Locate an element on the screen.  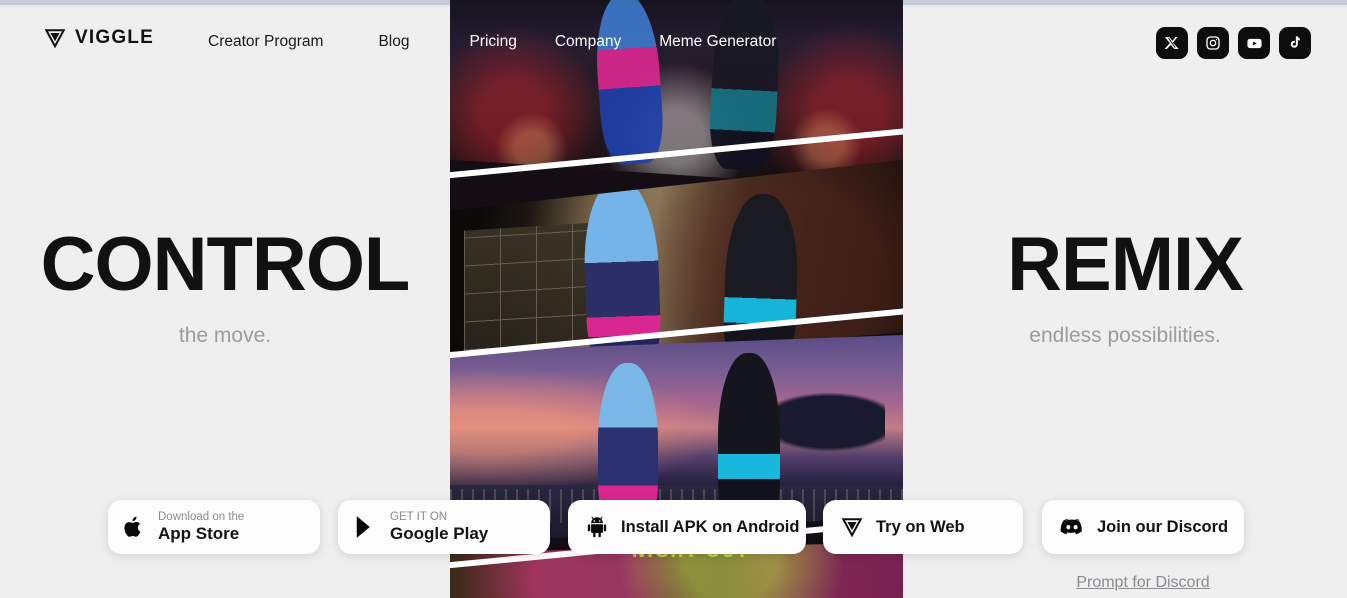
try-on-web-label: Try on Web is located at coordinates (920, 526).